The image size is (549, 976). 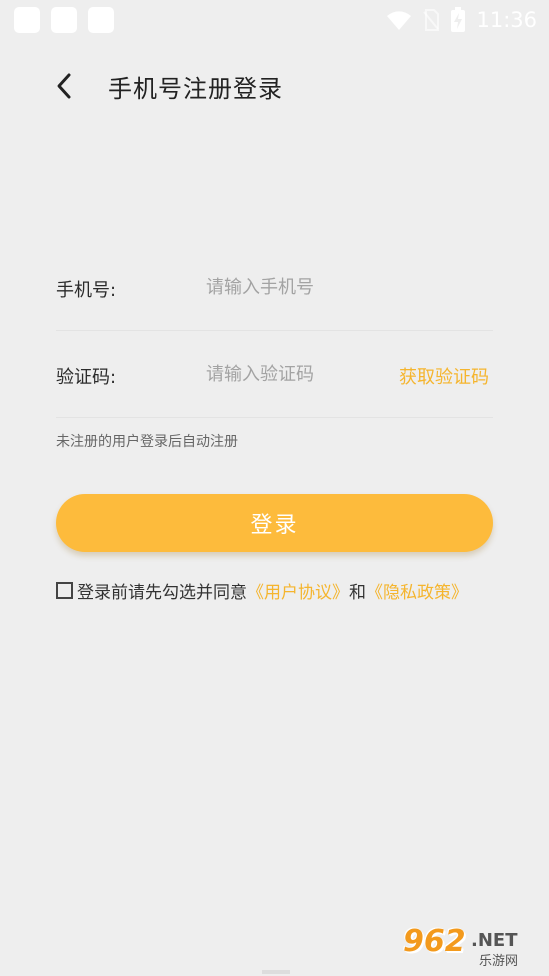 What do you see at coordinates (431, 20) in the screenshot?
I see `no-sim-icon` at bounding box center [431, 20].